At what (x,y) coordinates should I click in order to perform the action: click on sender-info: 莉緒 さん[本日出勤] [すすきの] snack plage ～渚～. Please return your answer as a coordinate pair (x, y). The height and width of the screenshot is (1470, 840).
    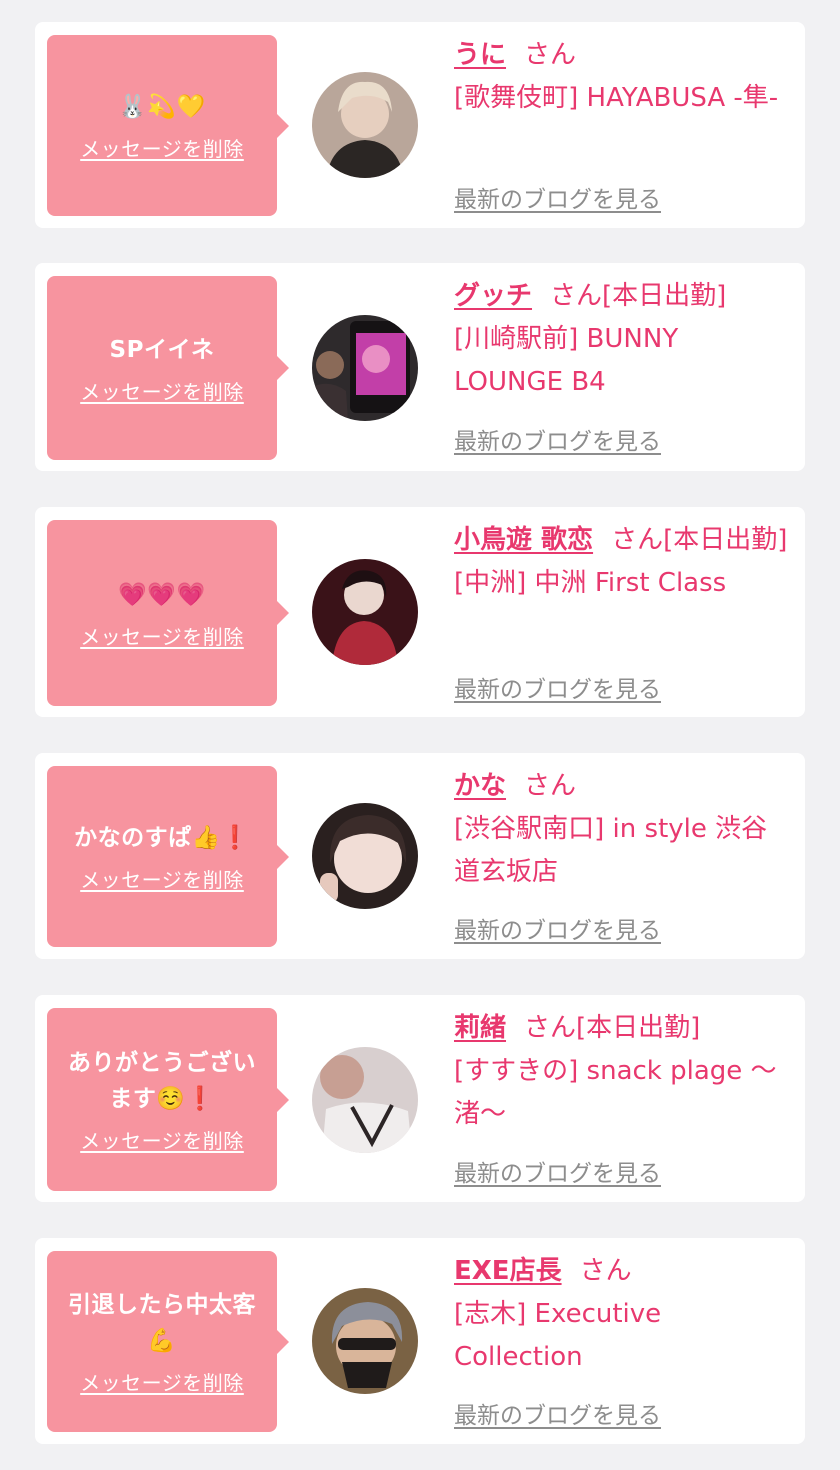
    Looking at the image, I should click on (621, 1071).